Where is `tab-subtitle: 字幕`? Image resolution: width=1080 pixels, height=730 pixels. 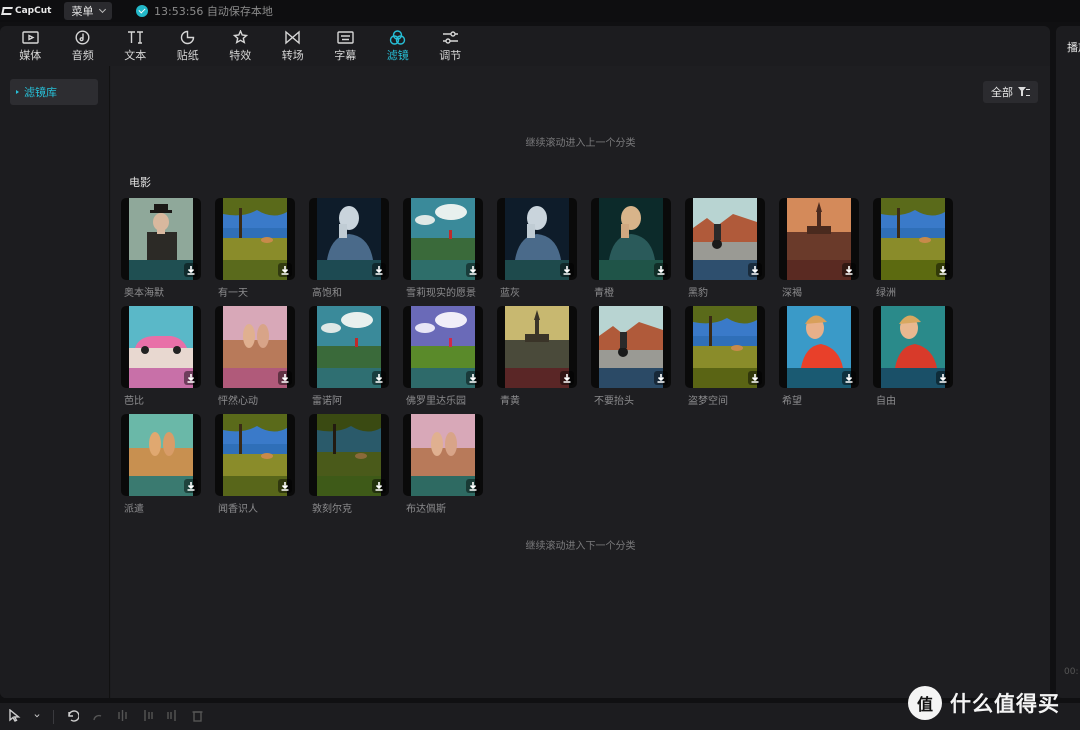
tab-subtitle: 字幕 is located at coordinates (345, 46).